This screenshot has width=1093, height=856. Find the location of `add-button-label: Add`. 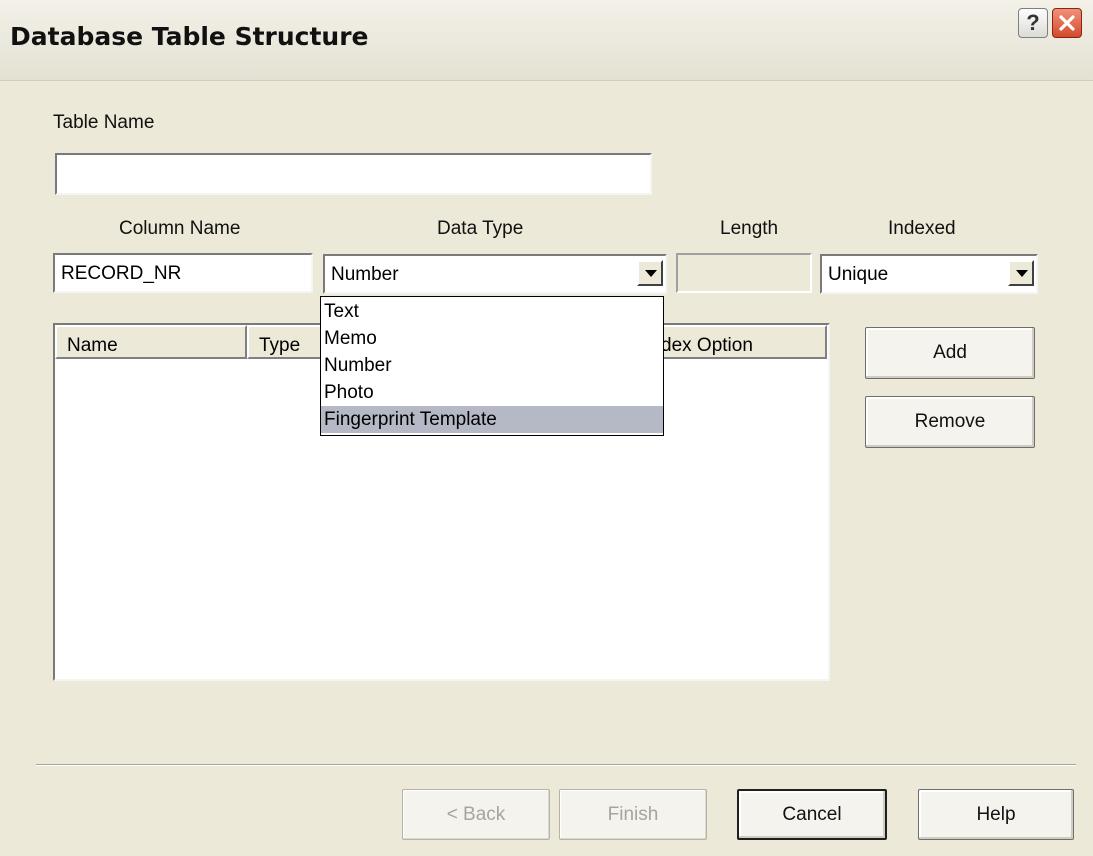

add-button-label: Add is located at coordinates (950, 352).